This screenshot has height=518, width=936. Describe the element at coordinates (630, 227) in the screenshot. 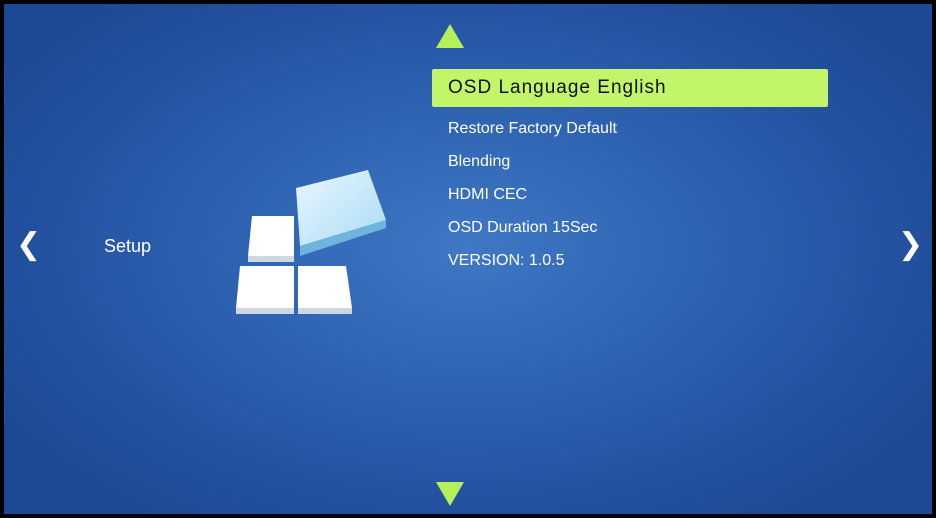

I see `menu-item-osd-duration: OSD Duration 15Sec` at that location.